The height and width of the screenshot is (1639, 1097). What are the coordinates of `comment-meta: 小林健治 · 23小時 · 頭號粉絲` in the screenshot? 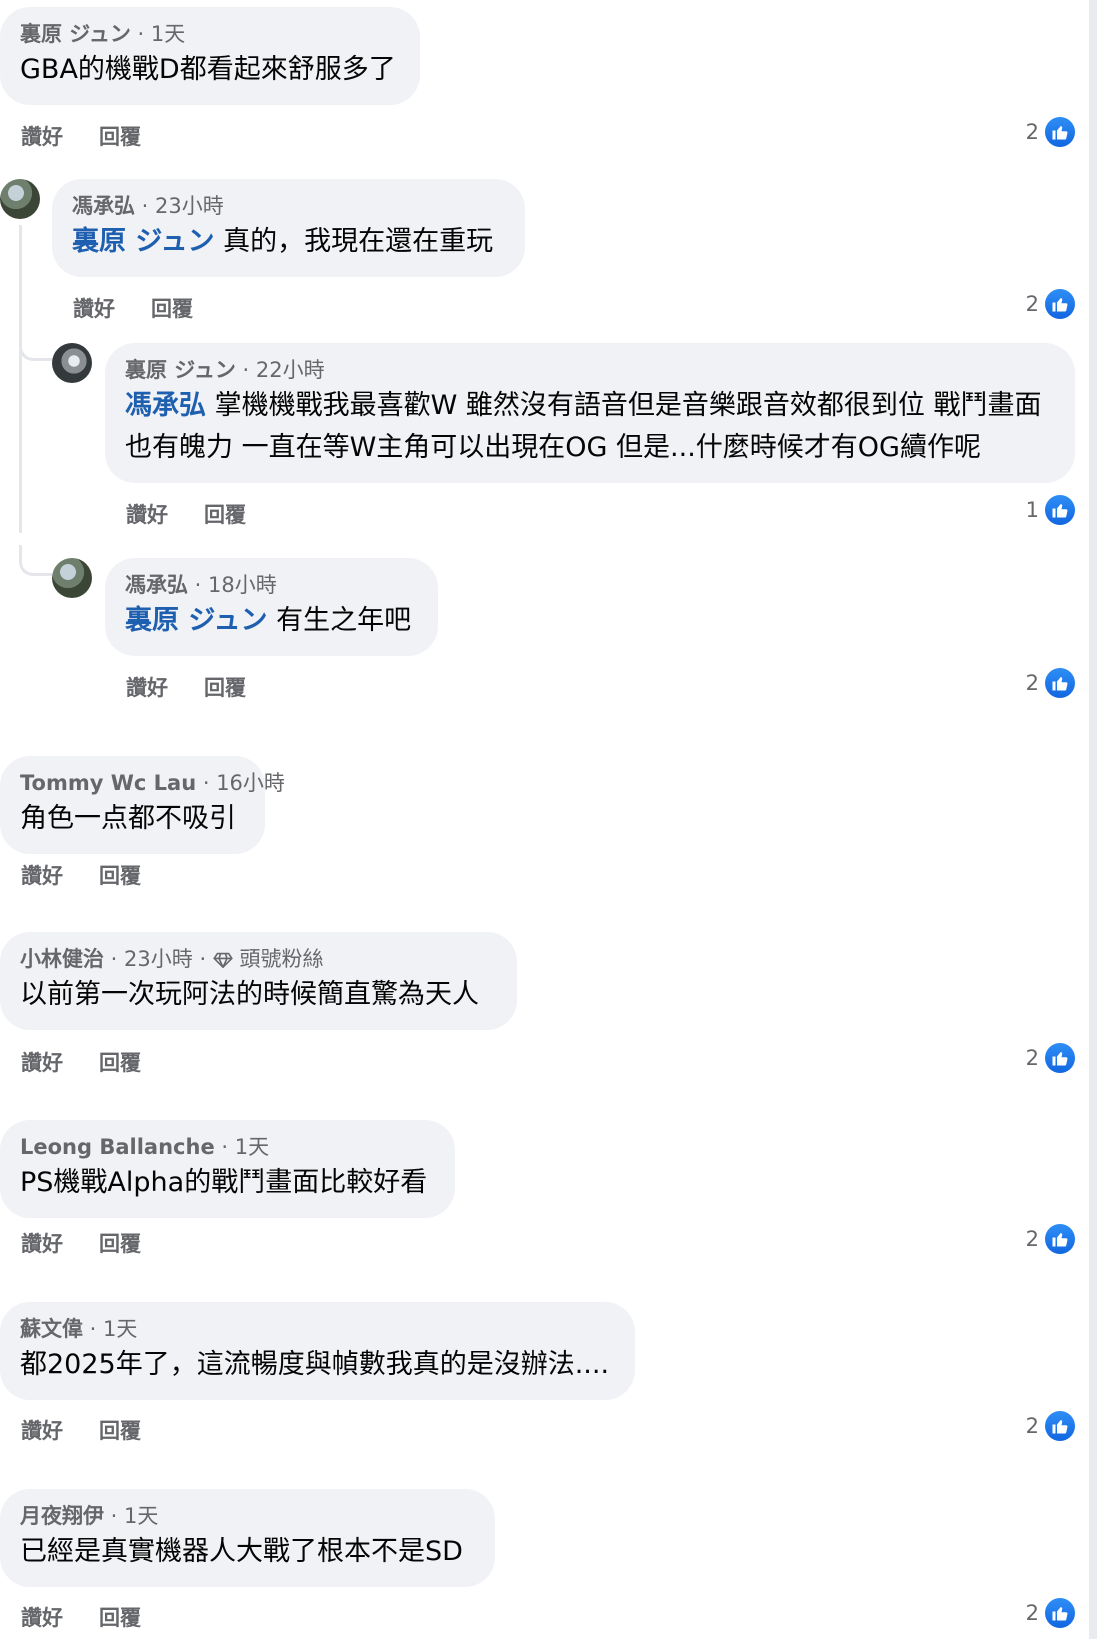 It's located at (172, 959).